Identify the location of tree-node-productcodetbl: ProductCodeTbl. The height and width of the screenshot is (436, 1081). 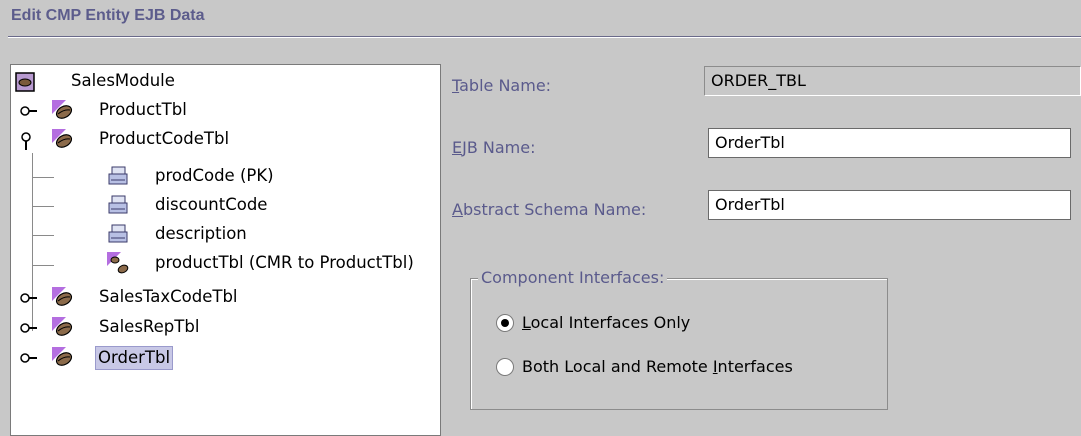
(225, 140).